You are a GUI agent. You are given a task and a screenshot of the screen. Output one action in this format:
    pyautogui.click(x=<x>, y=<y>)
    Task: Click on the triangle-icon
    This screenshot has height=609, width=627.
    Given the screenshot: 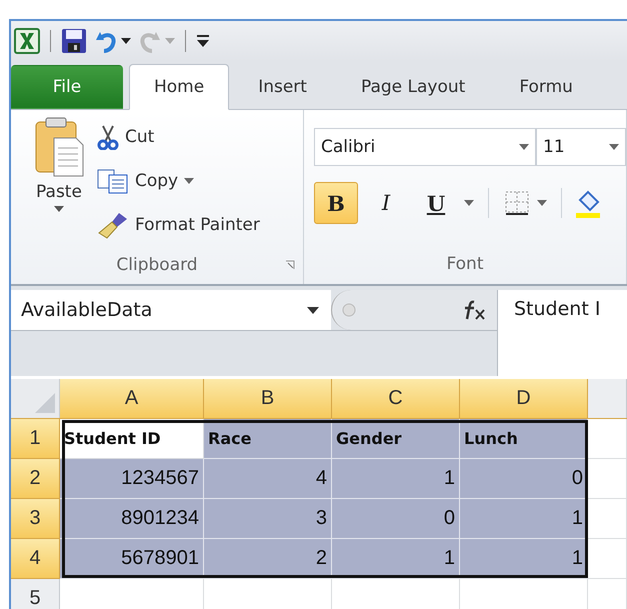 What is the action you would take?
    pyautogui.click(x=45, y=403)
    